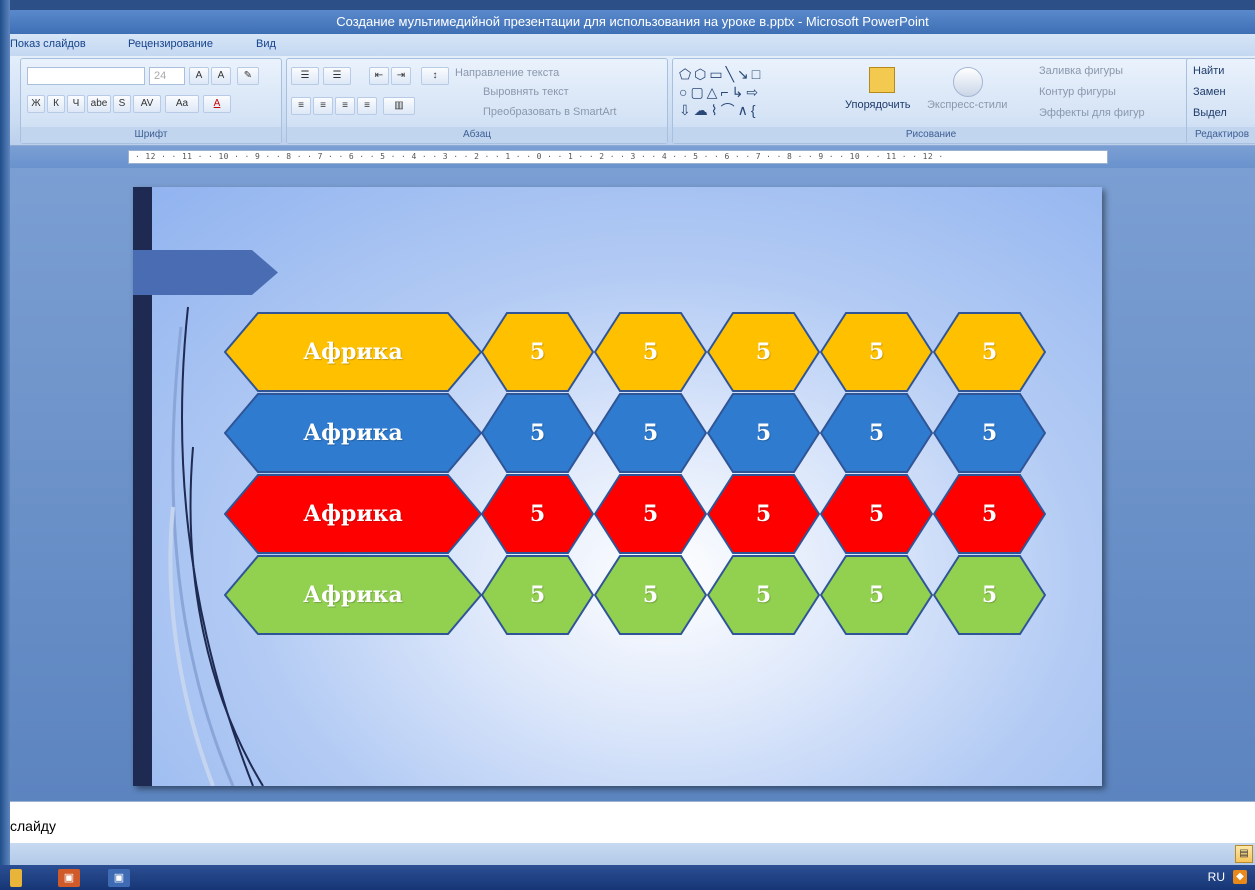  What do you see at coordinates (305, 76) in the screenshot?
I see `bullets-icon: ☰` at bounding box center [305, 76].